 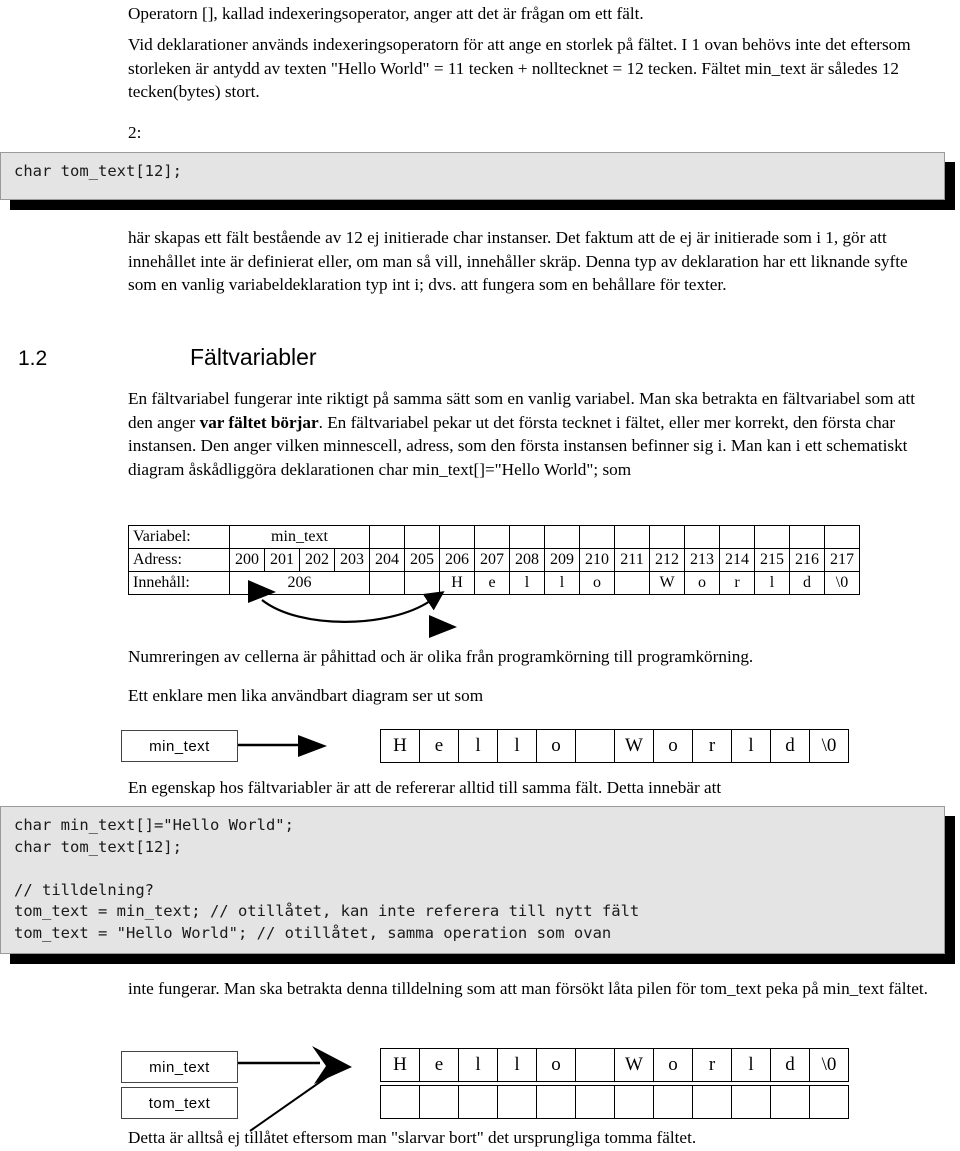 I want to click on code-block-text: char tom_text[12];, so click(x=98, y=171).